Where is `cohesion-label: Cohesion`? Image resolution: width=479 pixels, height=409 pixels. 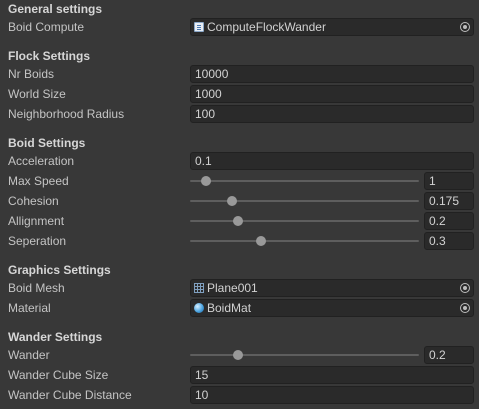 cohesion-label: Cohesion is located at coordinates (33, 201).